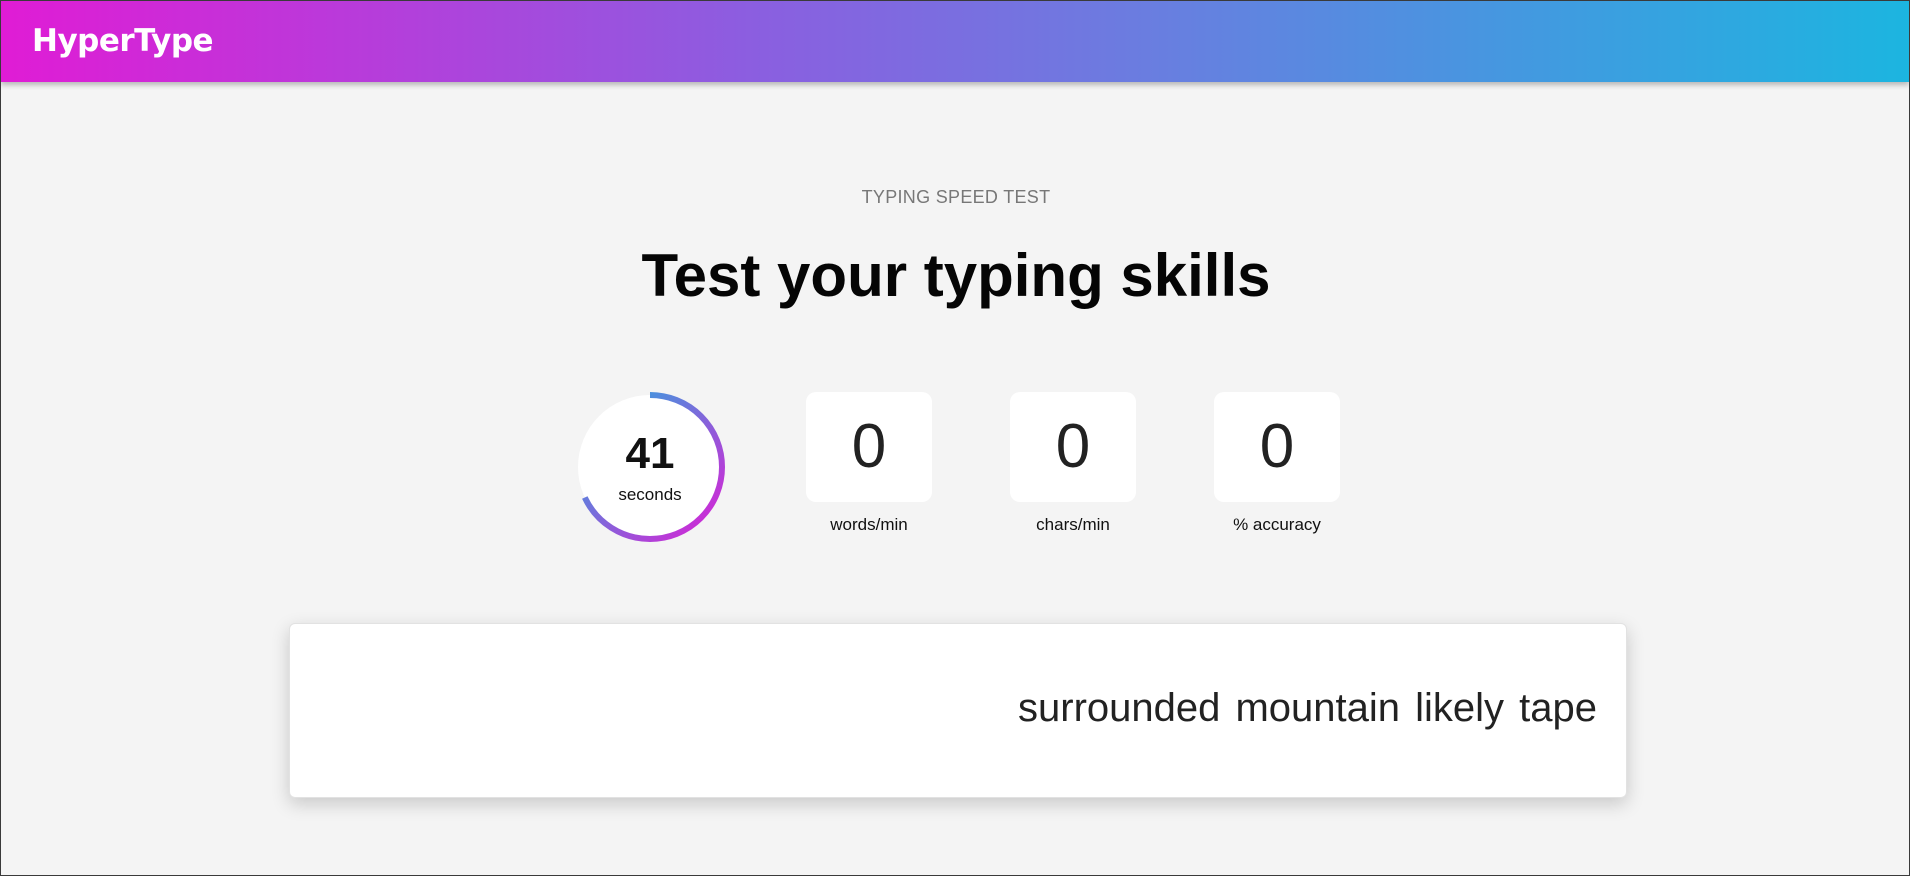 This screenshot has height=876, width=1910. I want to click on page-subtitle: TYPING SPEED TEST, so click(956, 197).